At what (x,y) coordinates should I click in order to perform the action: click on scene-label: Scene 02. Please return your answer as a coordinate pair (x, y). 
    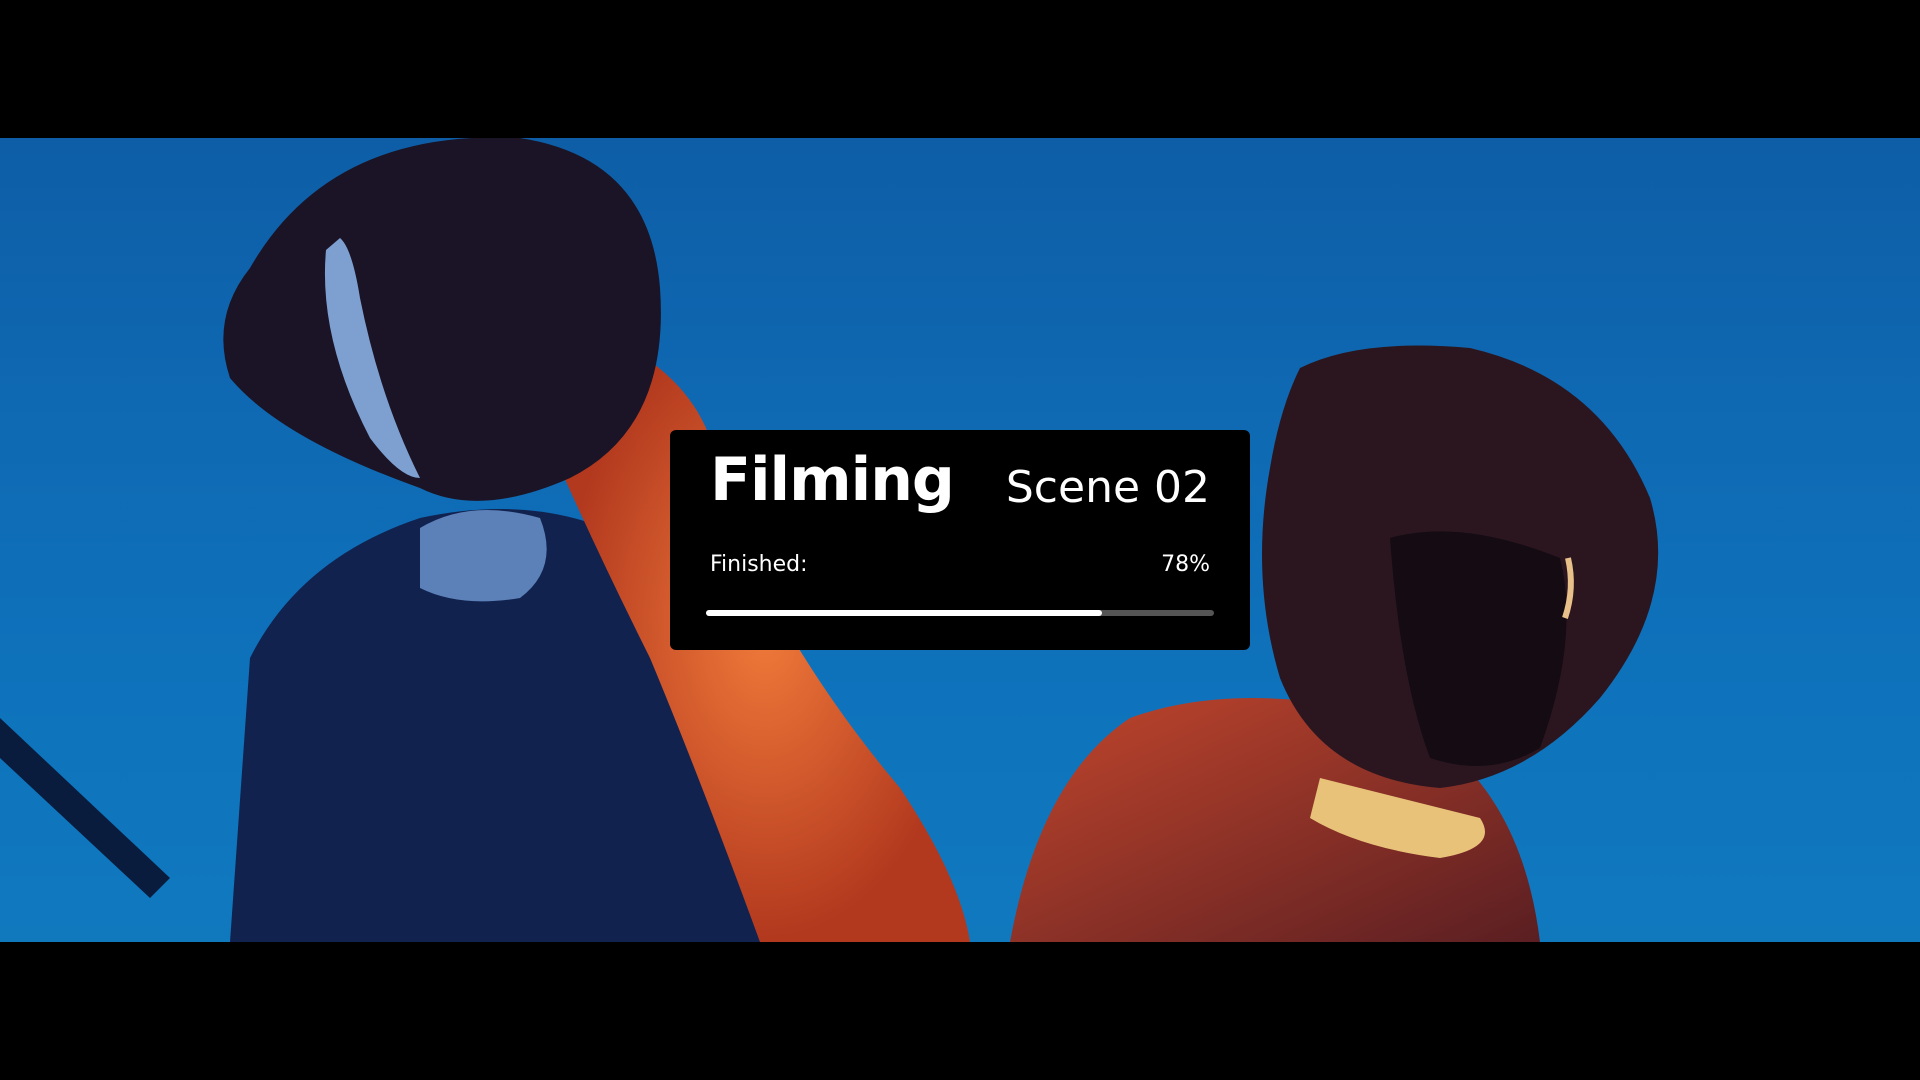
    Looking at the image, I should click on (1107, 487).